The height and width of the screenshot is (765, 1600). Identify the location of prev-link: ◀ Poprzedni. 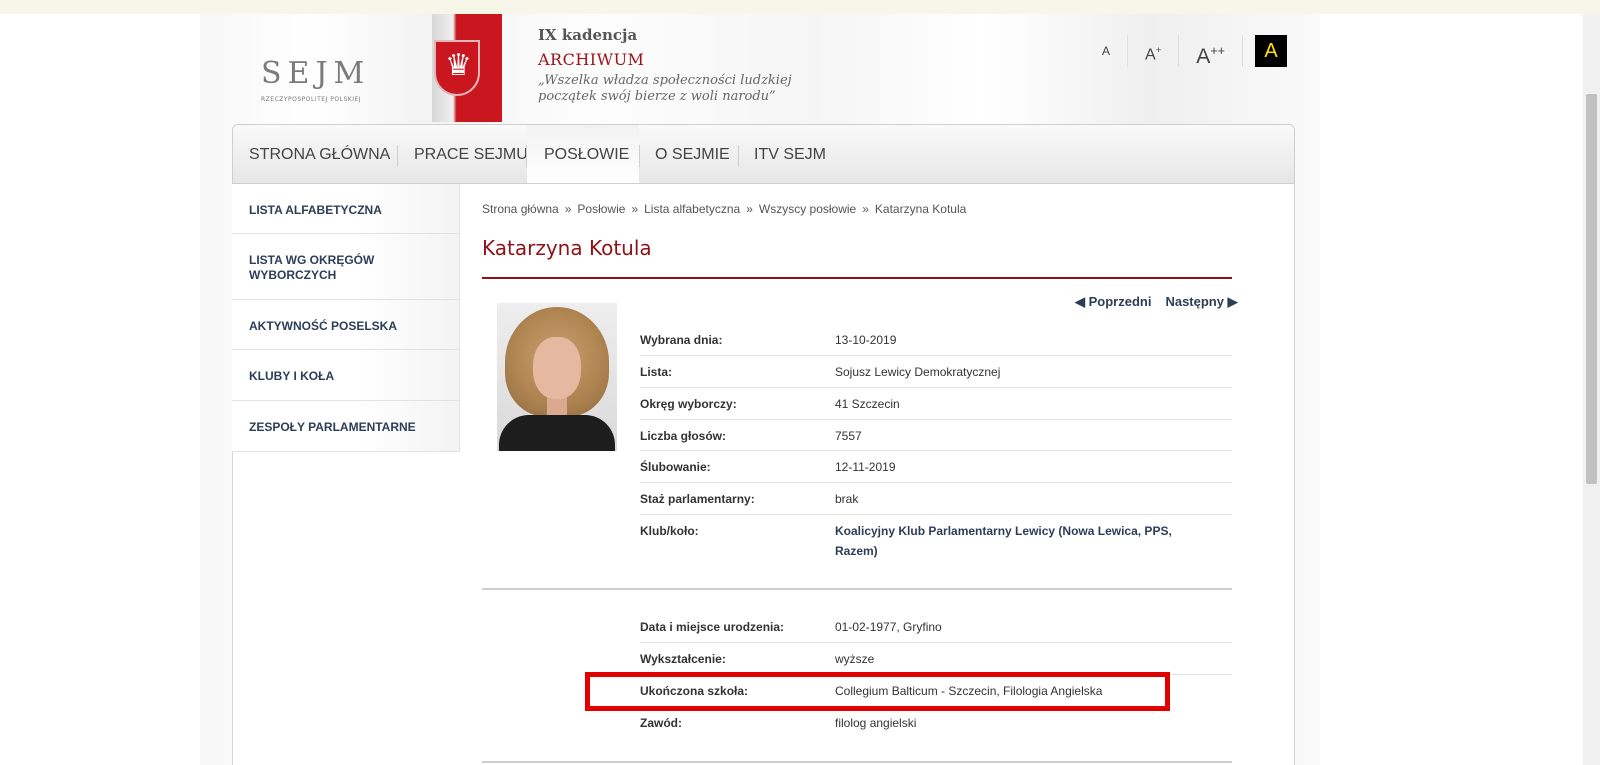
(1113, 301).